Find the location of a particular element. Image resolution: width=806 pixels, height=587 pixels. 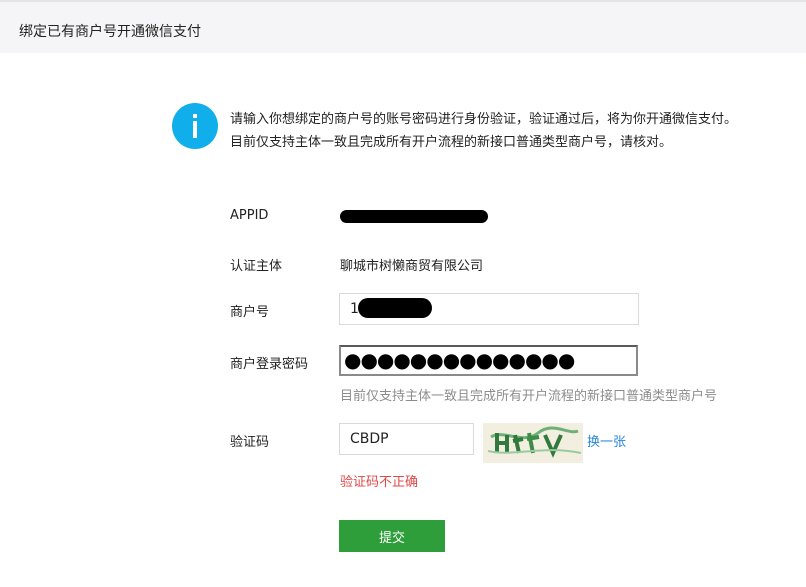

appid-redaction is located at coordinates (414, 216).